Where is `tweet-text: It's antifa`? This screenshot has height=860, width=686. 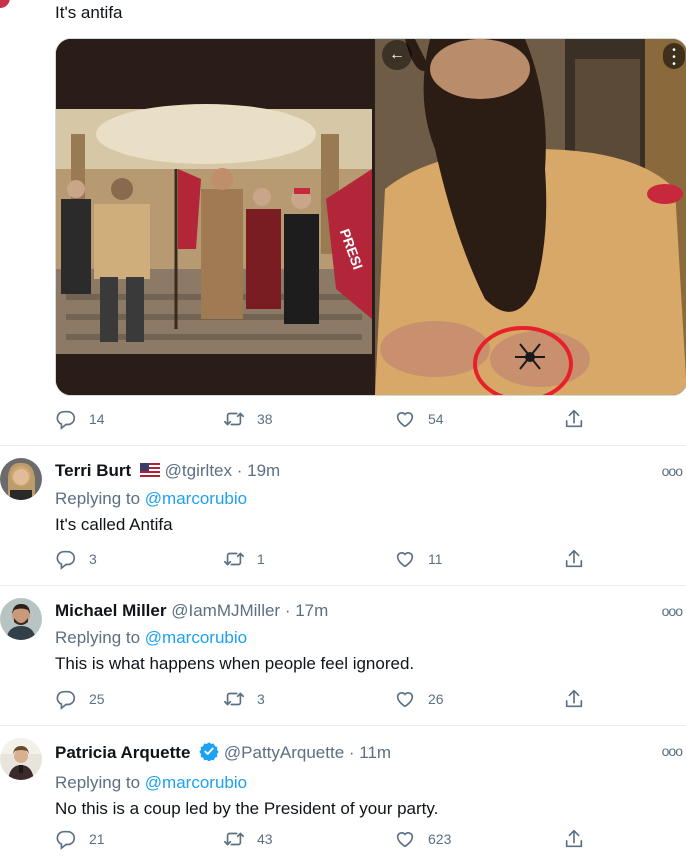
tweet-text: It's antifa is located at coordinates (89, 12).